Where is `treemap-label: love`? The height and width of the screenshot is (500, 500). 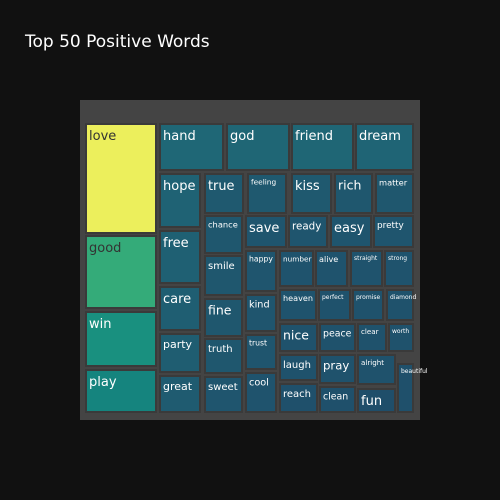
treemap-label: love is located at coordinates (102, 136).